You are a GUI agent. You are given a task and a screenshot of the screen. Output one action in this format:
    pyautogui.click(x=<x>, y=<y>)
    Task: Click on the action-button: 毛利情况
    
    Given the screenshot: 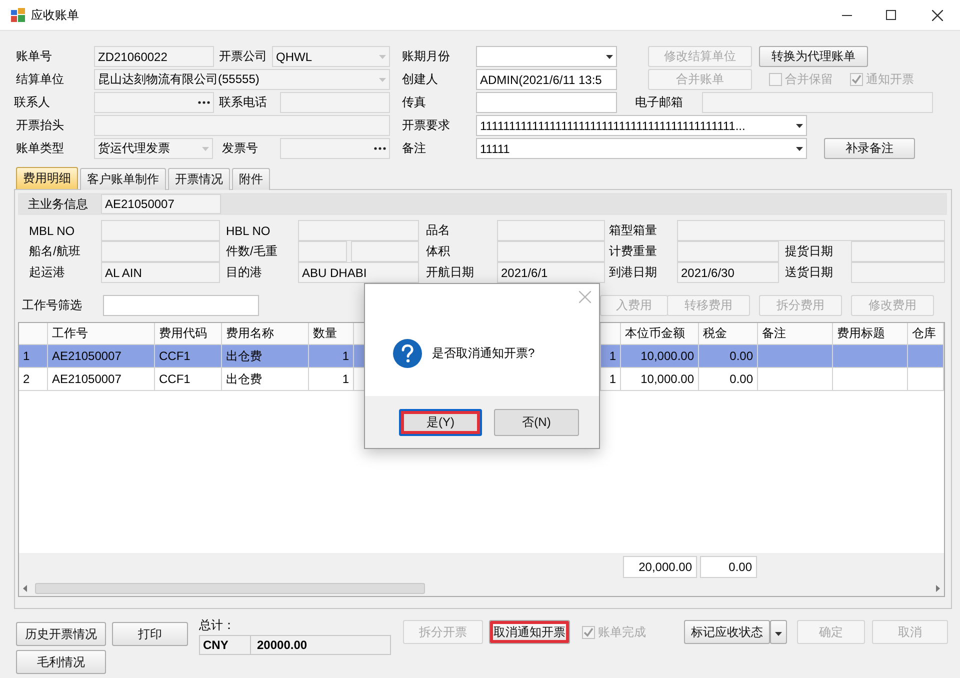 What is the action you would take?
    pyautogui.click(x=61, y=662)
    